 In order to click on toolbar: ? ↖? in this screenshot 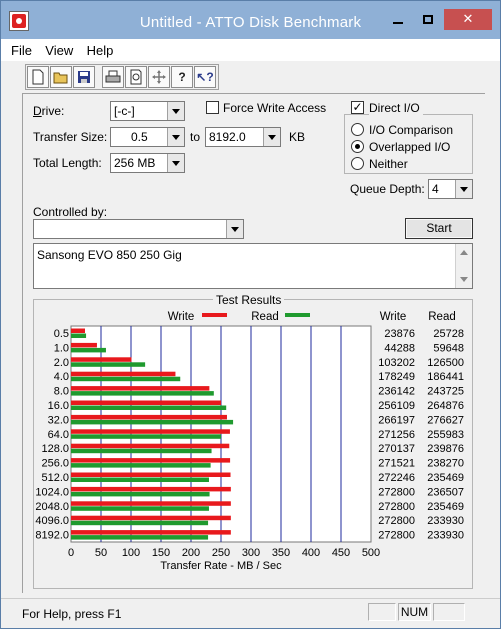, I will do `click(122, 77)`.